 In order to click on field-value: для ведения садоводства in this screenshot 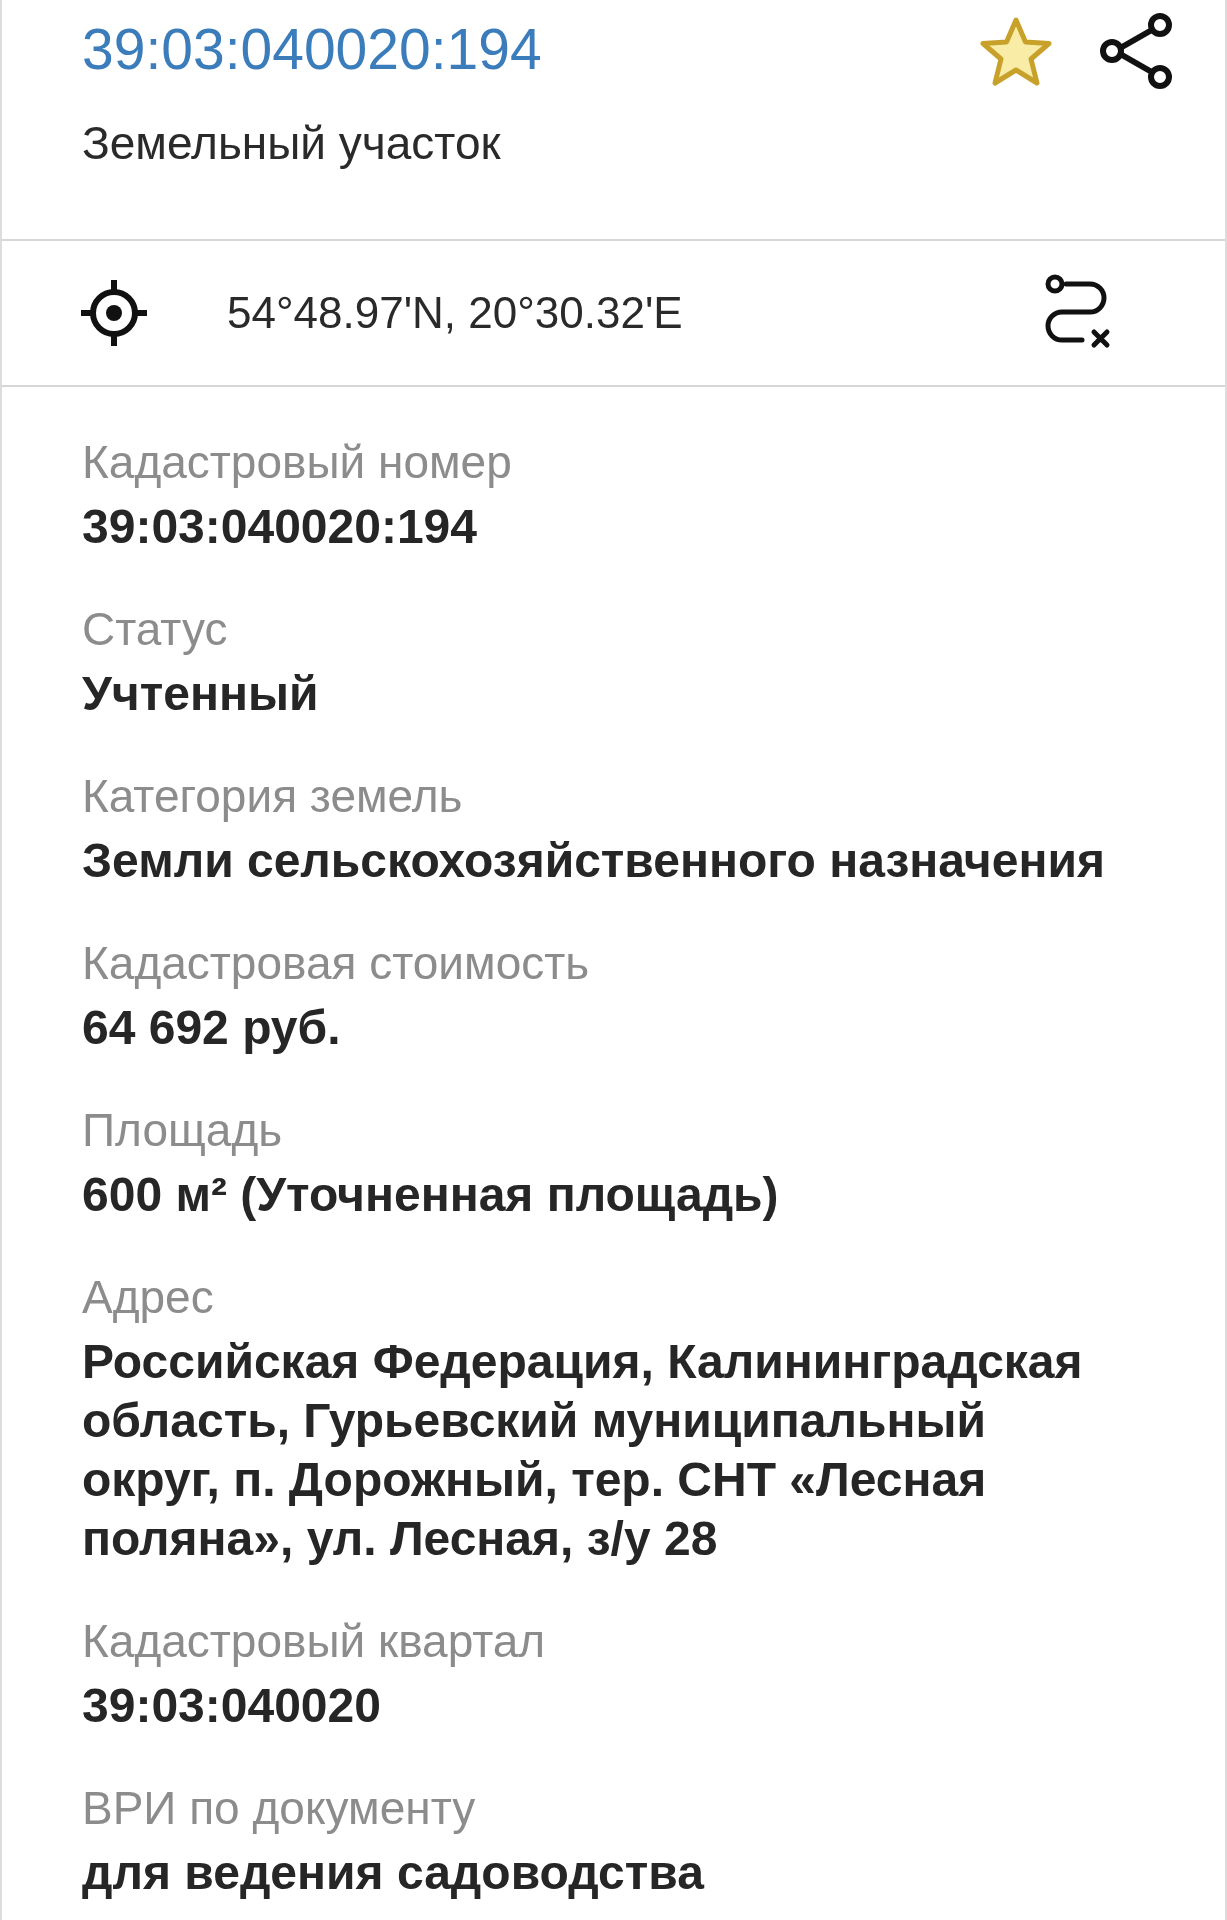, I will do `click(393, 1873)`.